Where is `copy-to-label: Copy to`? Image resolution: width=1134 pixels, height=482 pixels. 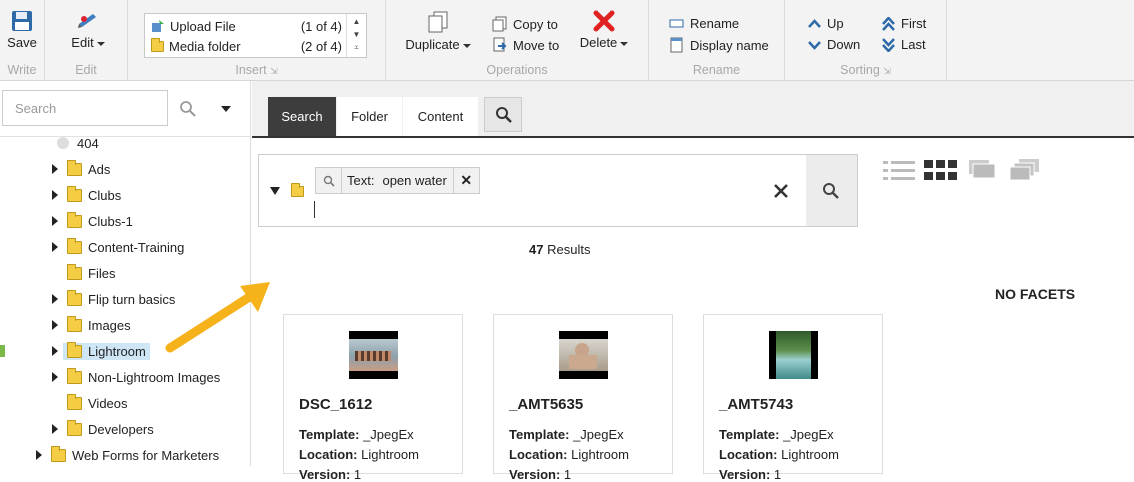
copy-to-label: Copy to is located at coordinates (535, 24).